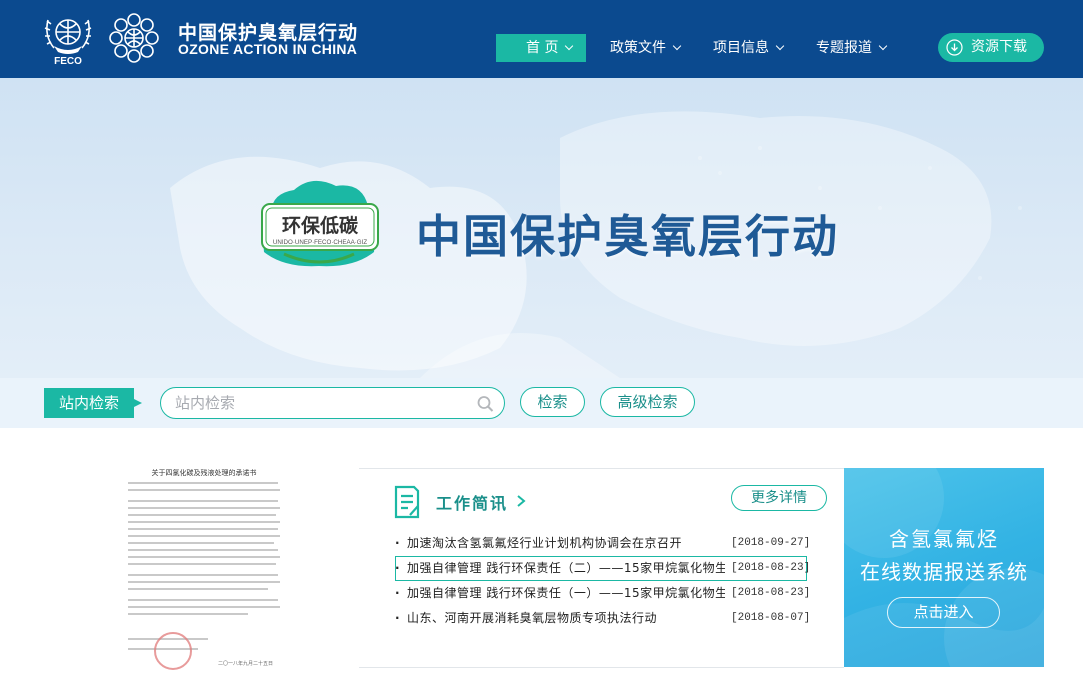 This screenshot has width=1083, height=688. I want to click on nav-project-info: 项目信息, so click(749, 48).